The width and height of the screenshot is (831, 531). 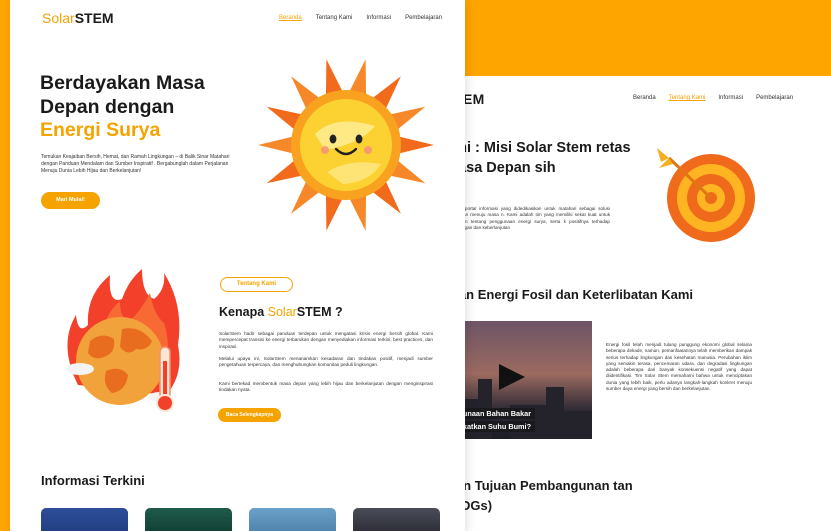 I want to click on read-more-button: Baca Selengkapnya, so click(x=249, y=415).